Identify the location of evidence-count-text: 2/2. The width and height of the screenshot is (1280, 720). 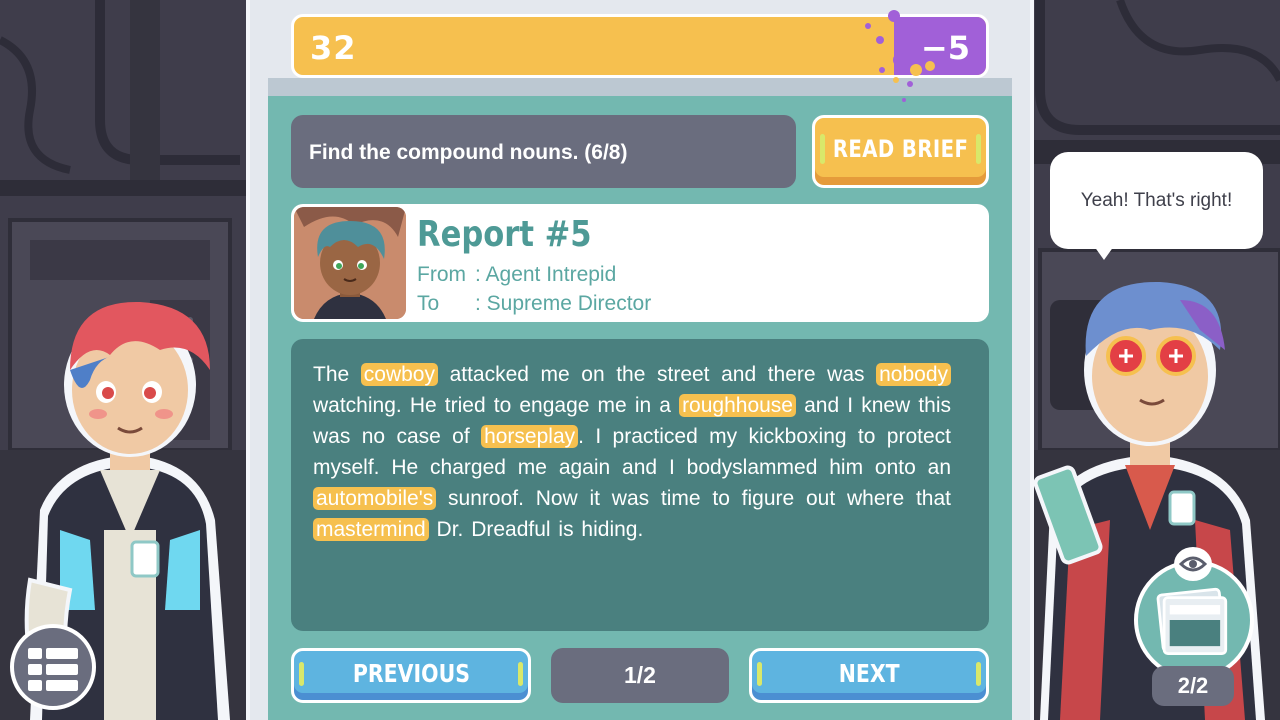
(1193, 685).